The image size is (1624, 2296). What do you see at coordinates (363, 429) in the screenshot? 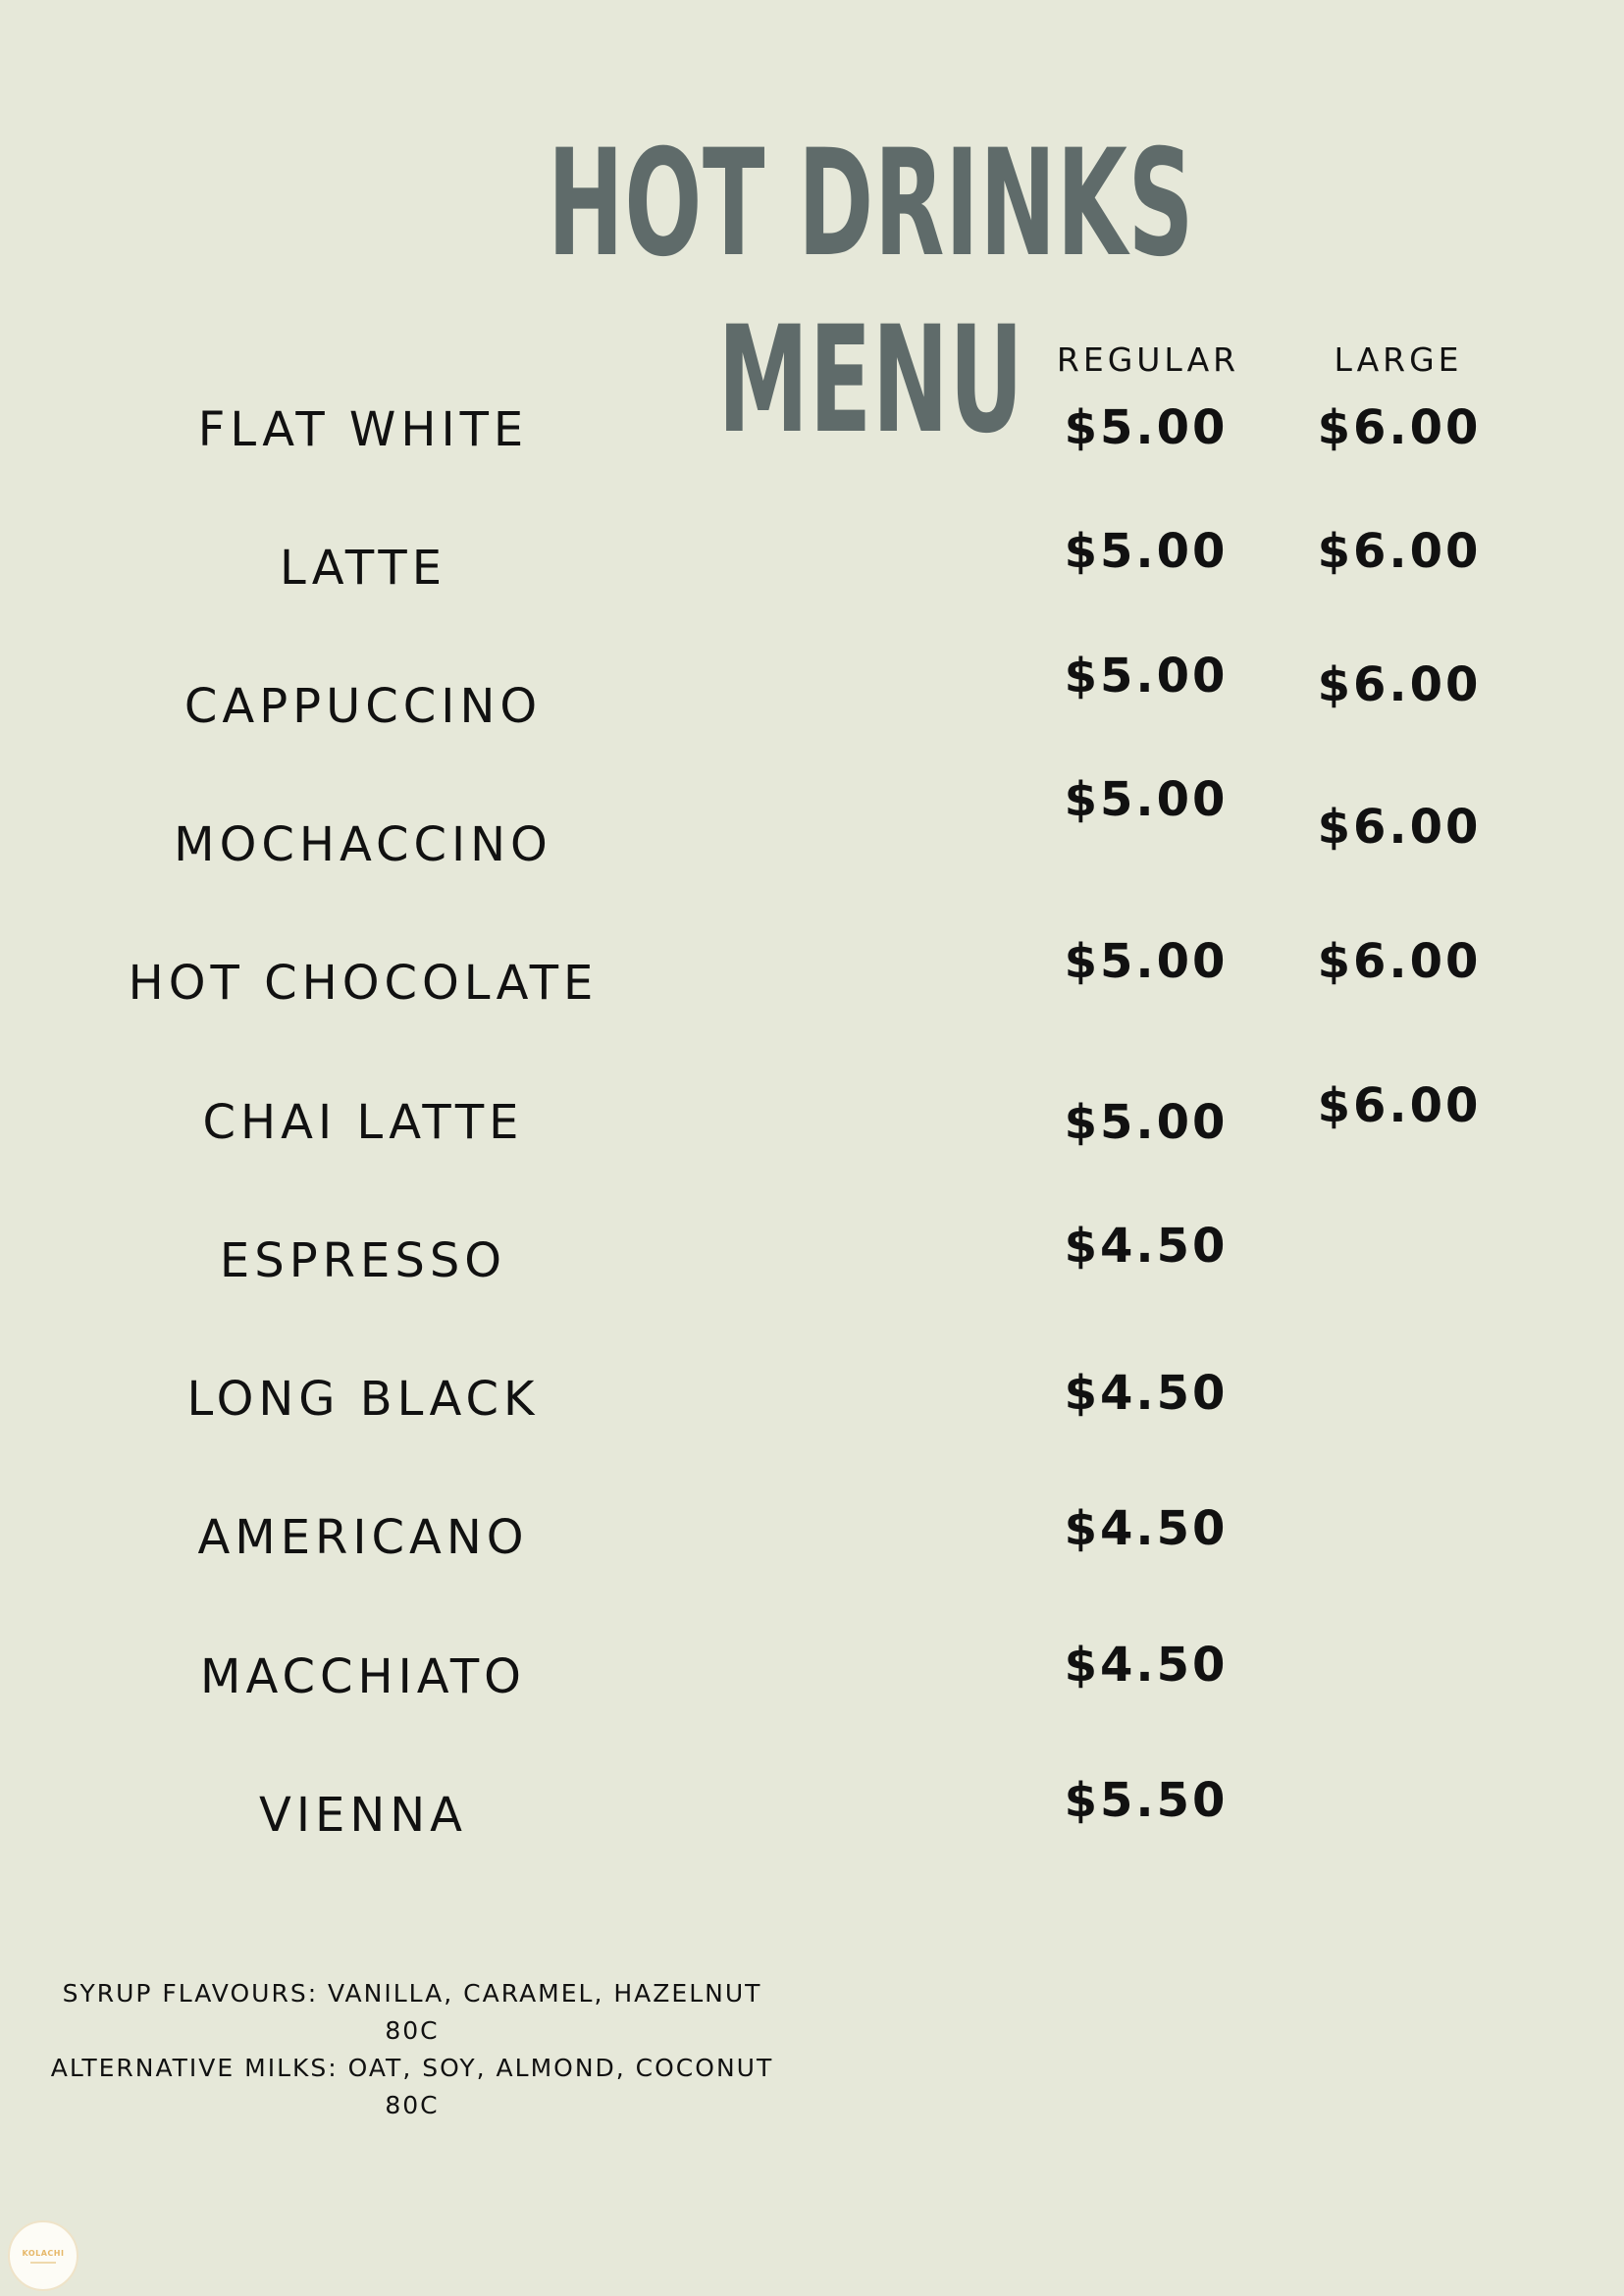
I see `item-name-flat-white: FLAT WHITE` at bounding box center [363, 429].